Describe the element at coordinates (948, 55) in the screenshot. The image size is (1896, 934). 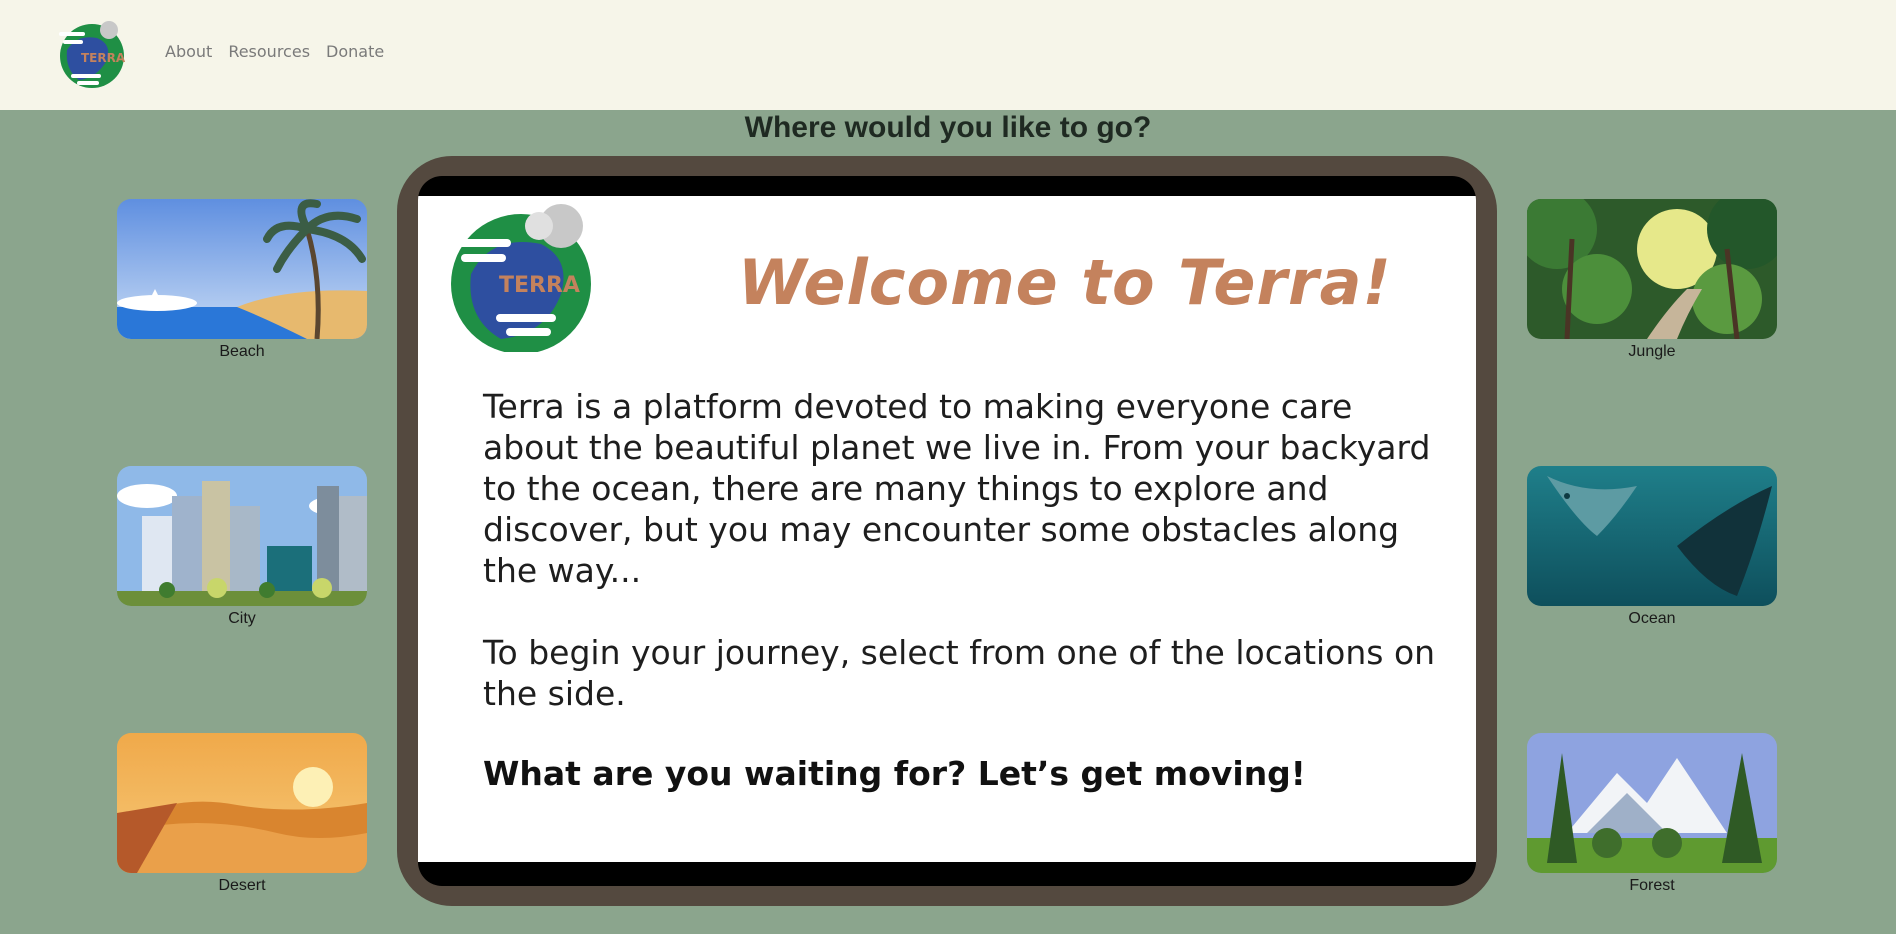
I see `navbar: TERRA About Resources Donate` at that location.